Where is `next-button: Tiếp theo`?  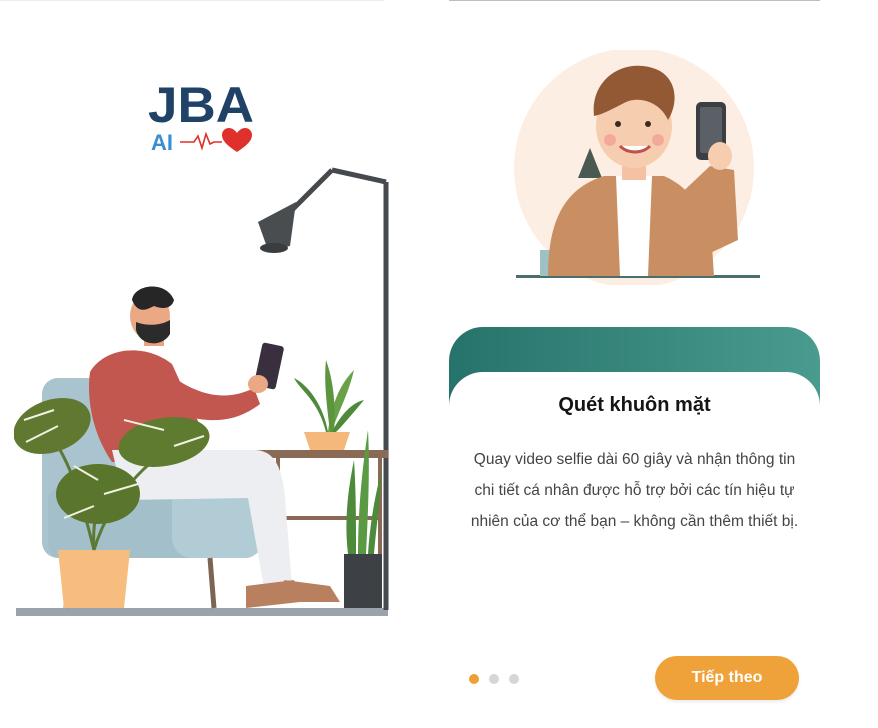 next-button: Tiếp theo is located at coordinates (727, 678).